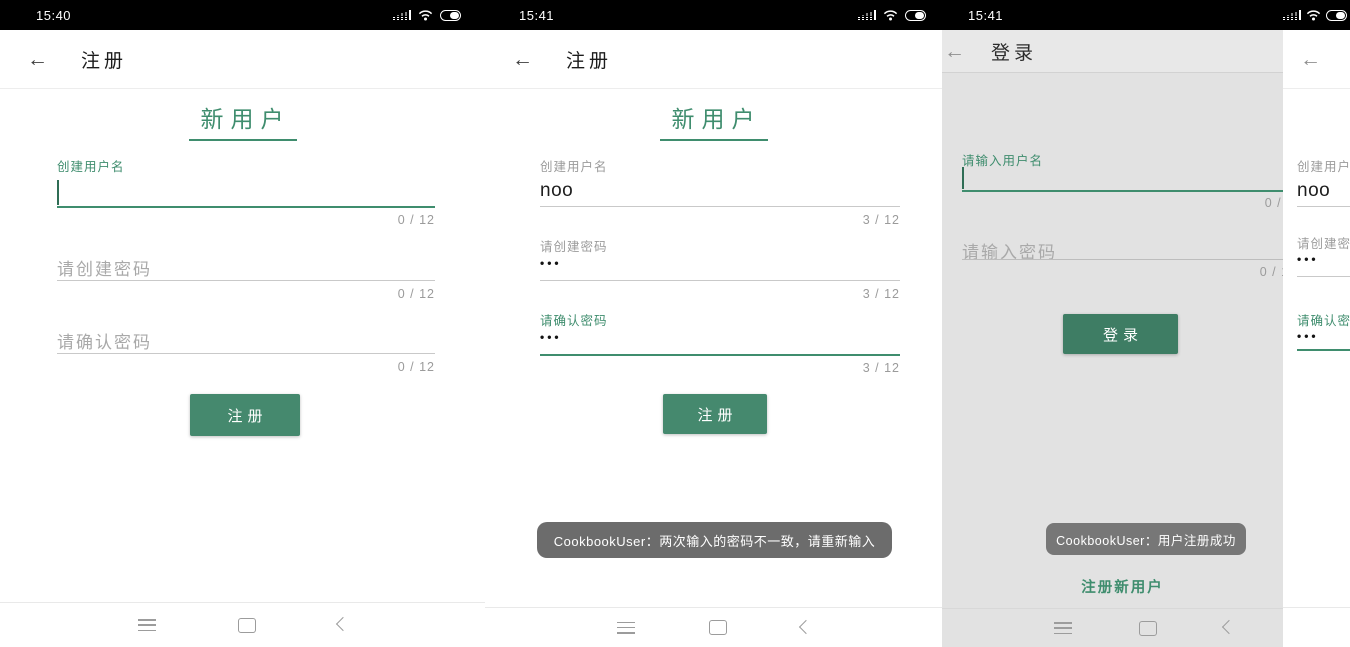 Image resolution: width=1350 pixels, height=647 pixels. What do you see at coordinates (720, 346) in the screenshot?
I see `confirm-password-field: 请确认密码 ••• 3 / 12` at bounding box center [720, 346].